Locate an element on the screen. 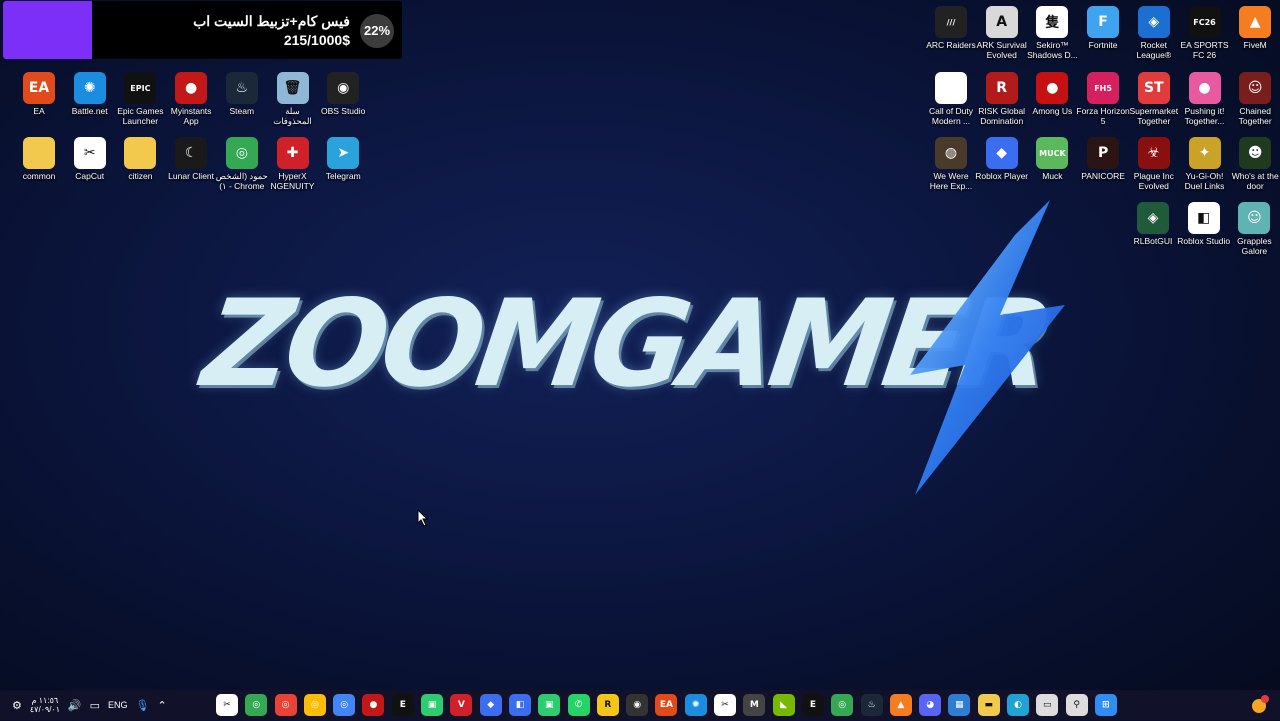  show-hidden-icons-chevron-icon: ⌃ is located at coordinates (161, 705).